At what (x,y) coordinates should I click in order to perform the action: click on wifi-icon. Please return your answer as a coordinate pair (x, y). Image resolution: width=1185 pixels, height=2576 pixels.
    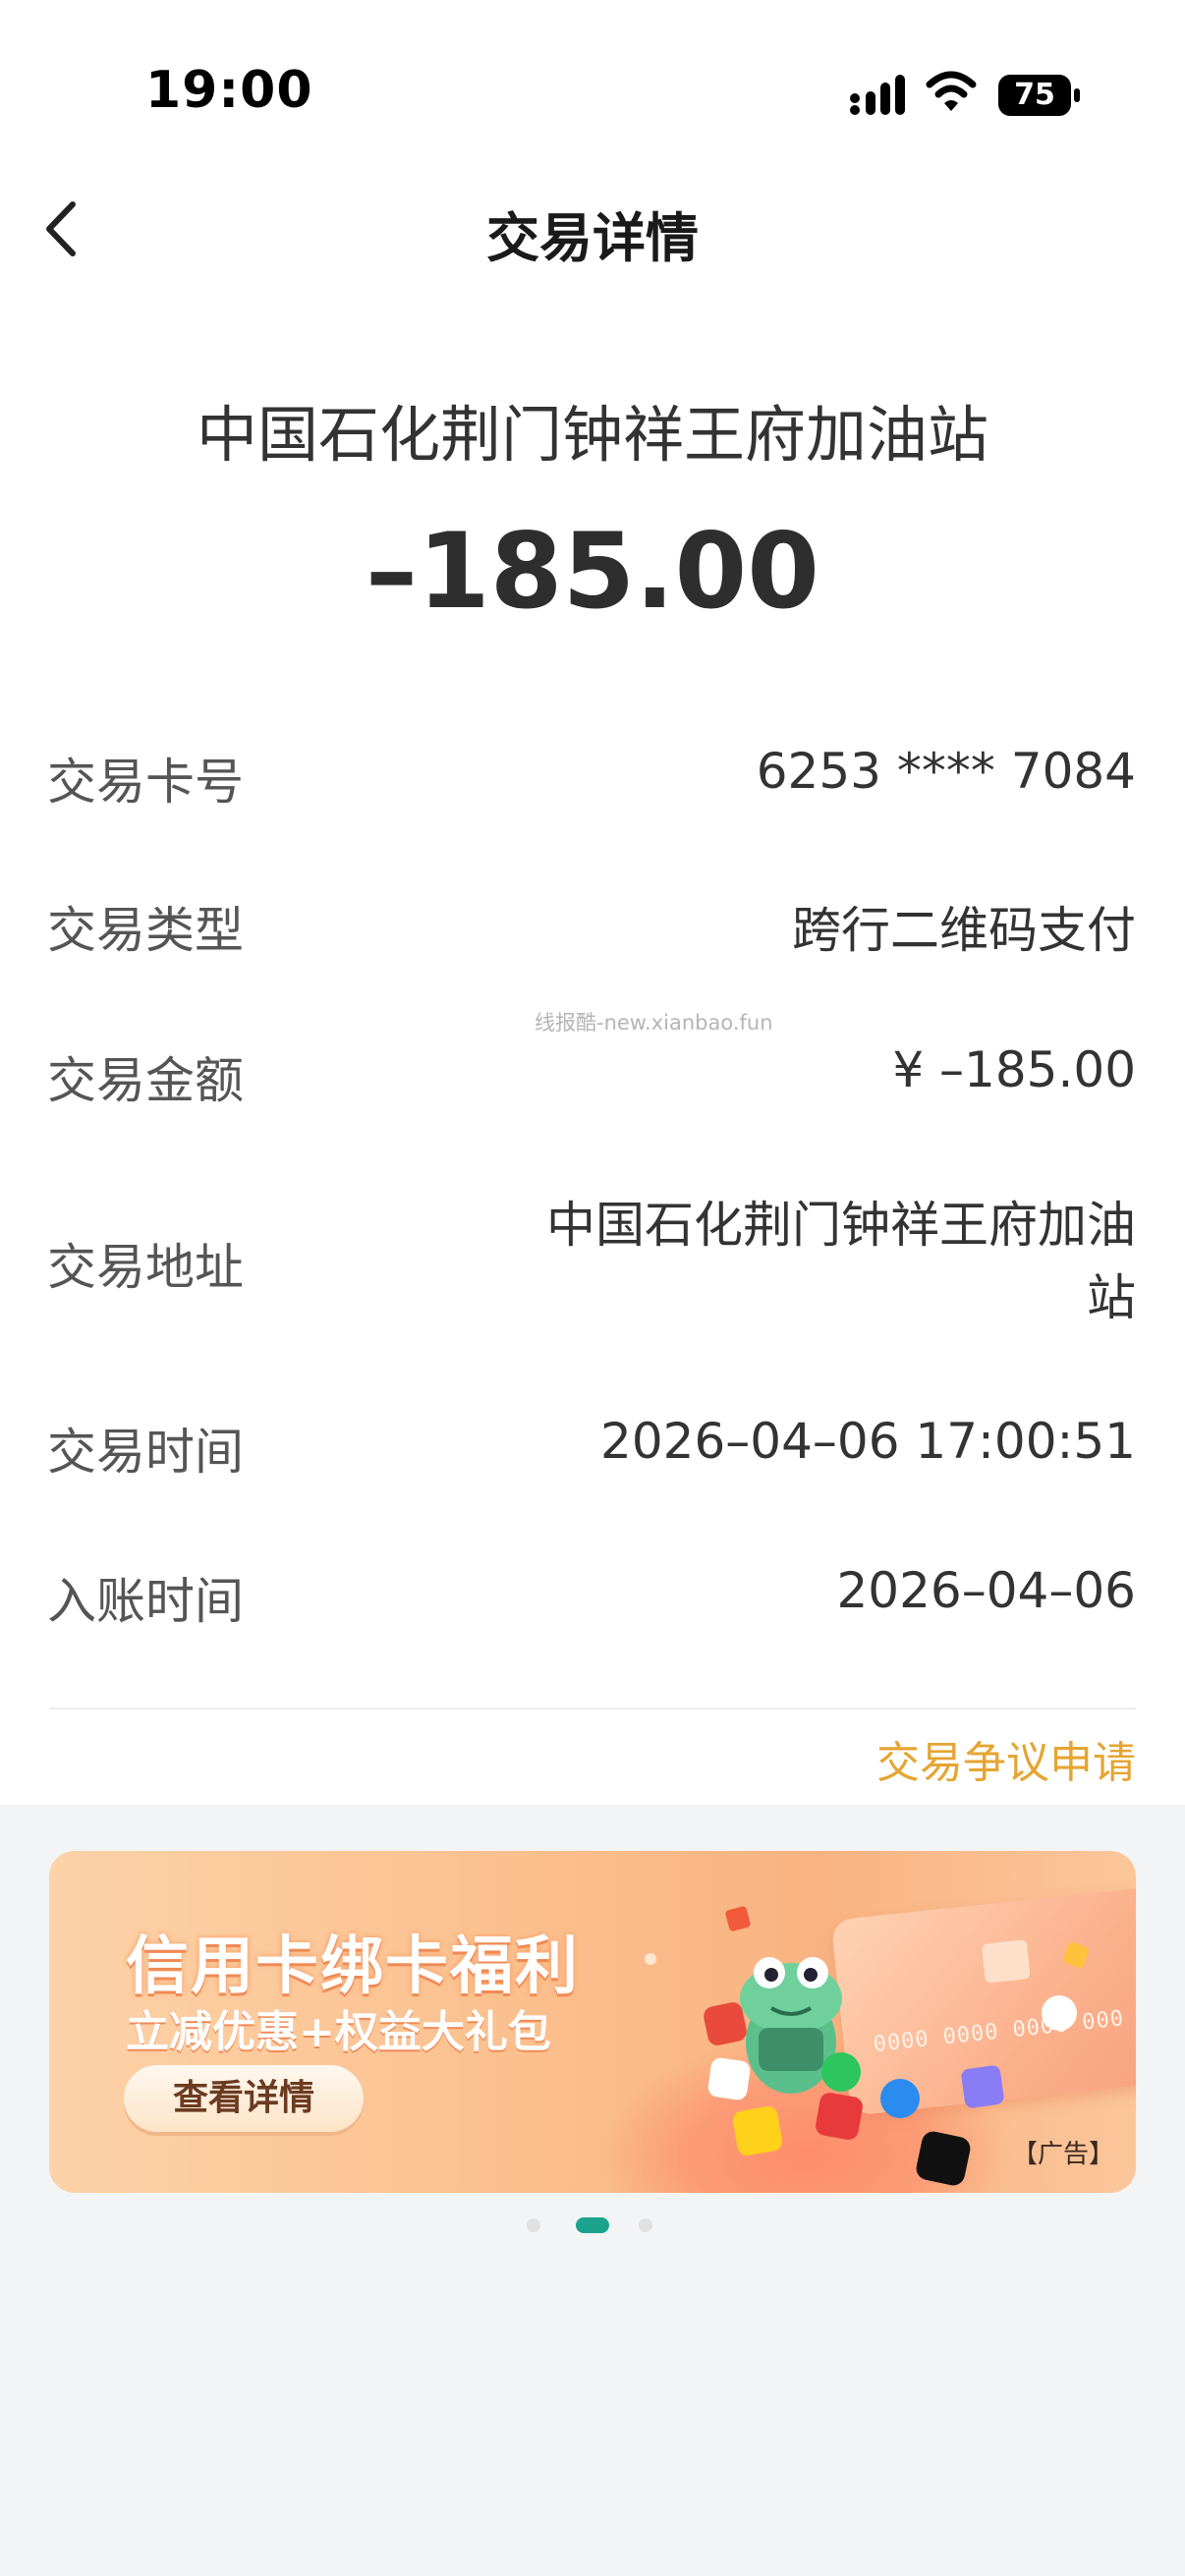
    Looking at the image, I should click on (952, 91).